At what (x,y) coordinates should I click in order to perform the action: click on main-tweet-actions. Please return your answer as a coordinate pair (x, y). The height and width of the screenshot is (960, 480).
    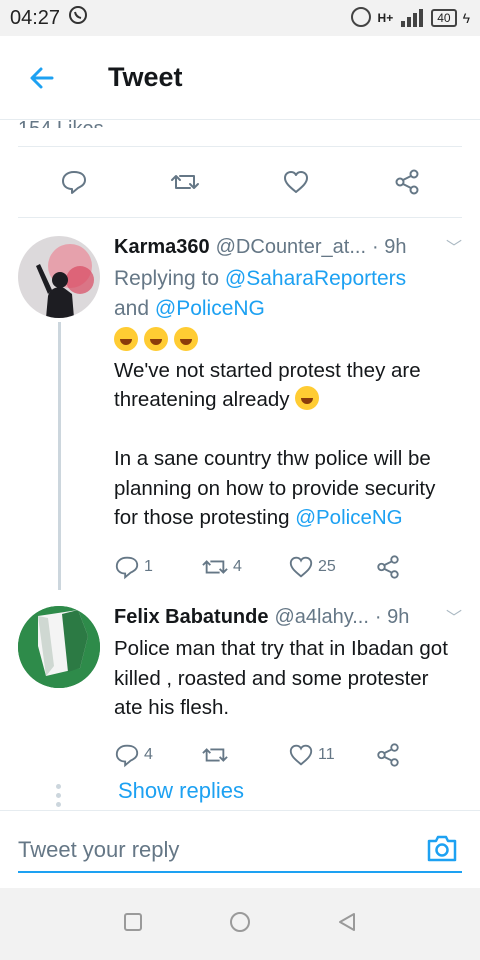
    Looking at the image, I should click on (240, 182).